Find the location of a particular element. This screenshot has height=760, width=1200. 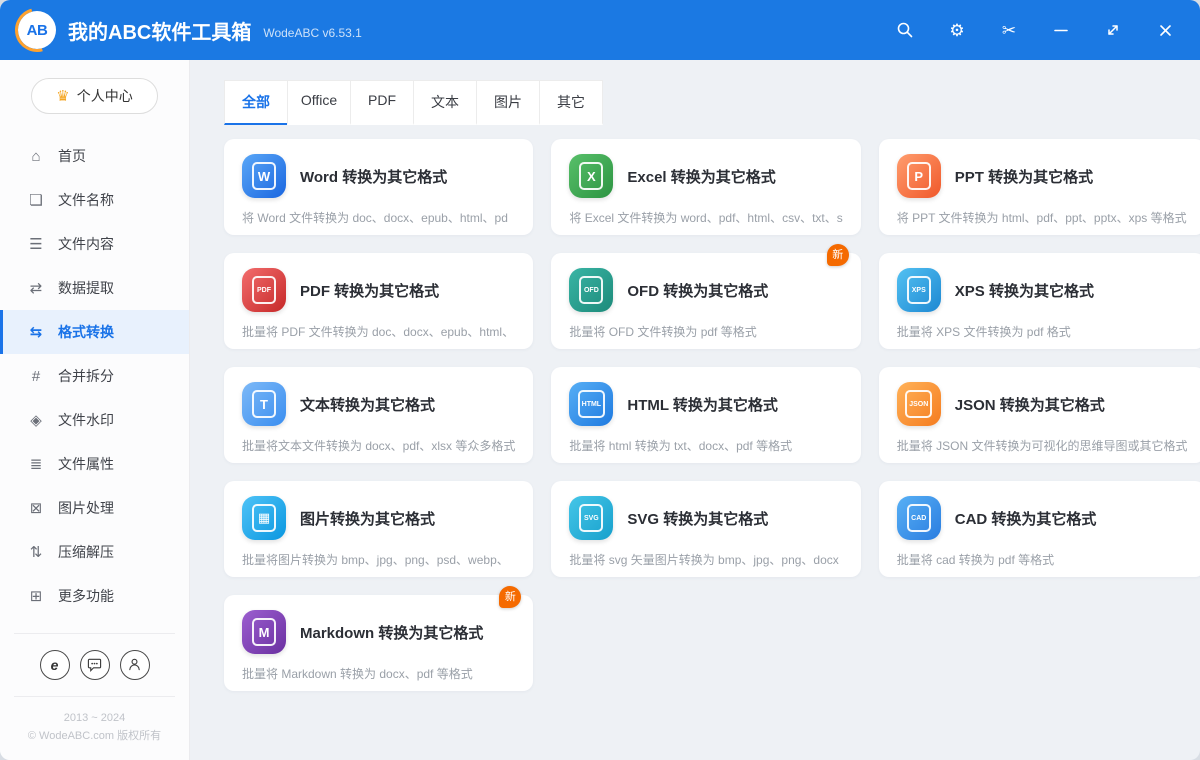

tool-icon: M is located at coordinates (264, 632).